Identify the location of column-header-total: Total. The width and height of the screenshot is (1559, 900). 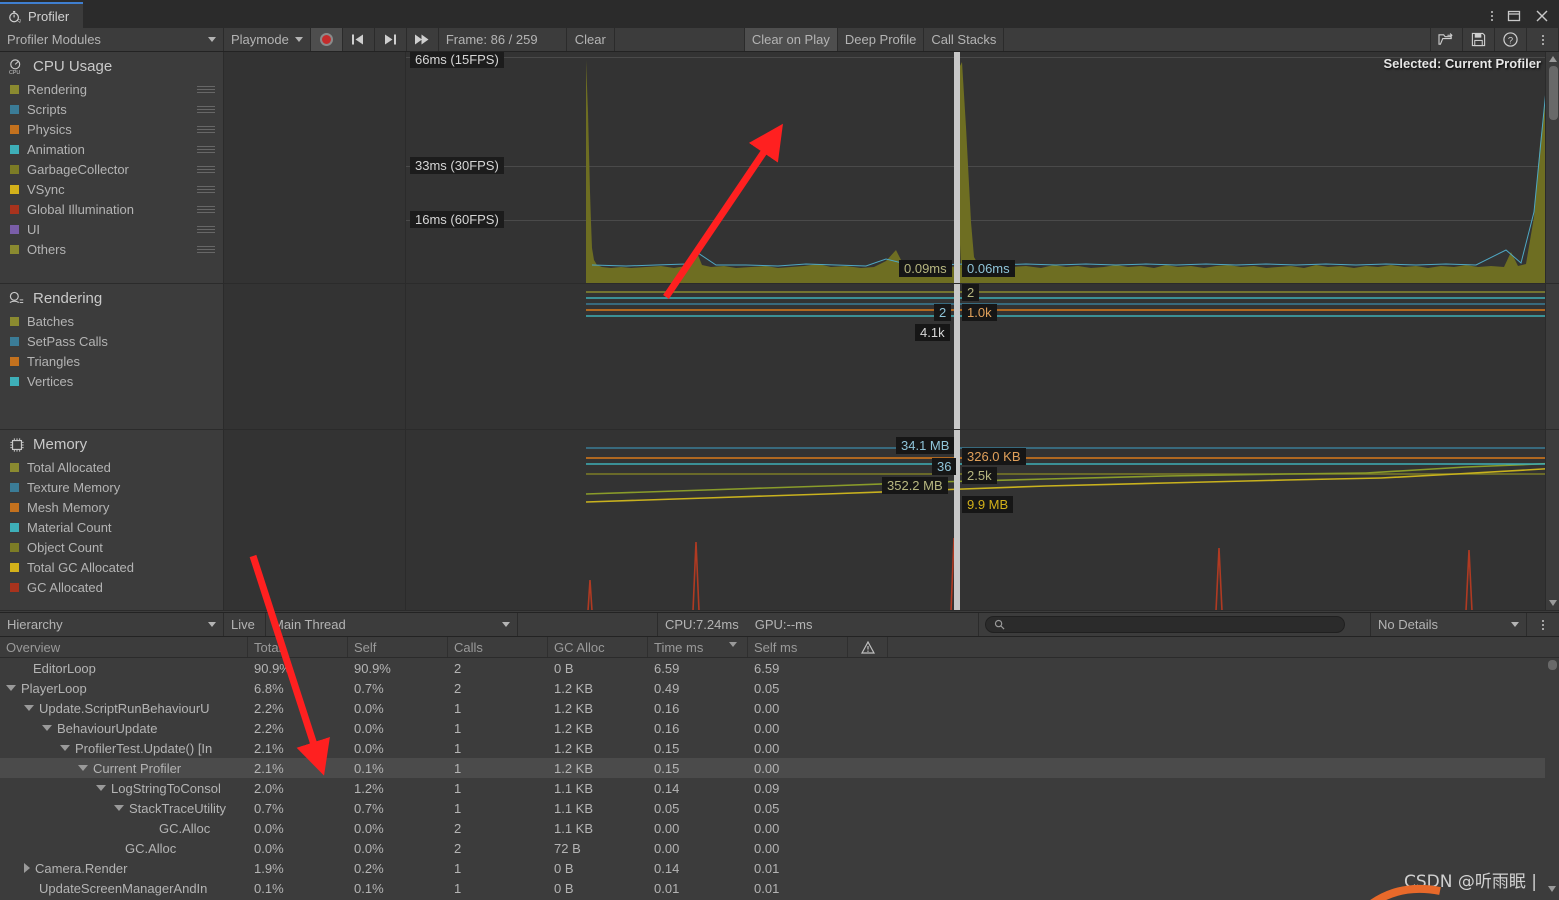
(298, 647).